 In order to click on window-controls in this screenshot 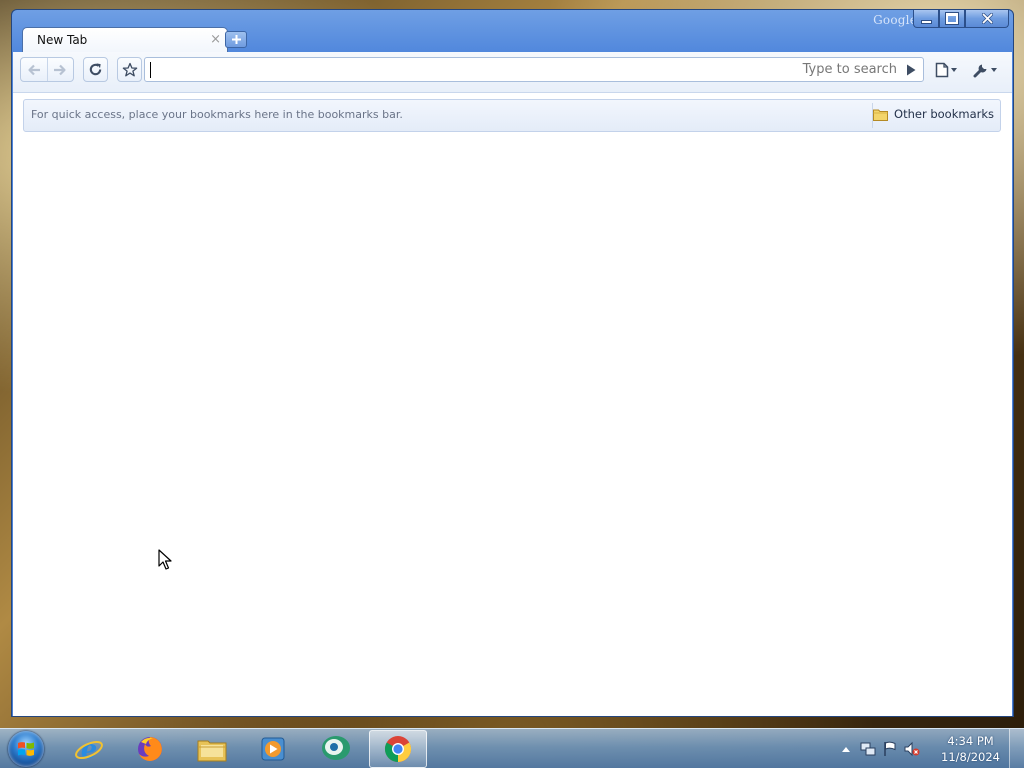, I will do `click(961, 20)`.